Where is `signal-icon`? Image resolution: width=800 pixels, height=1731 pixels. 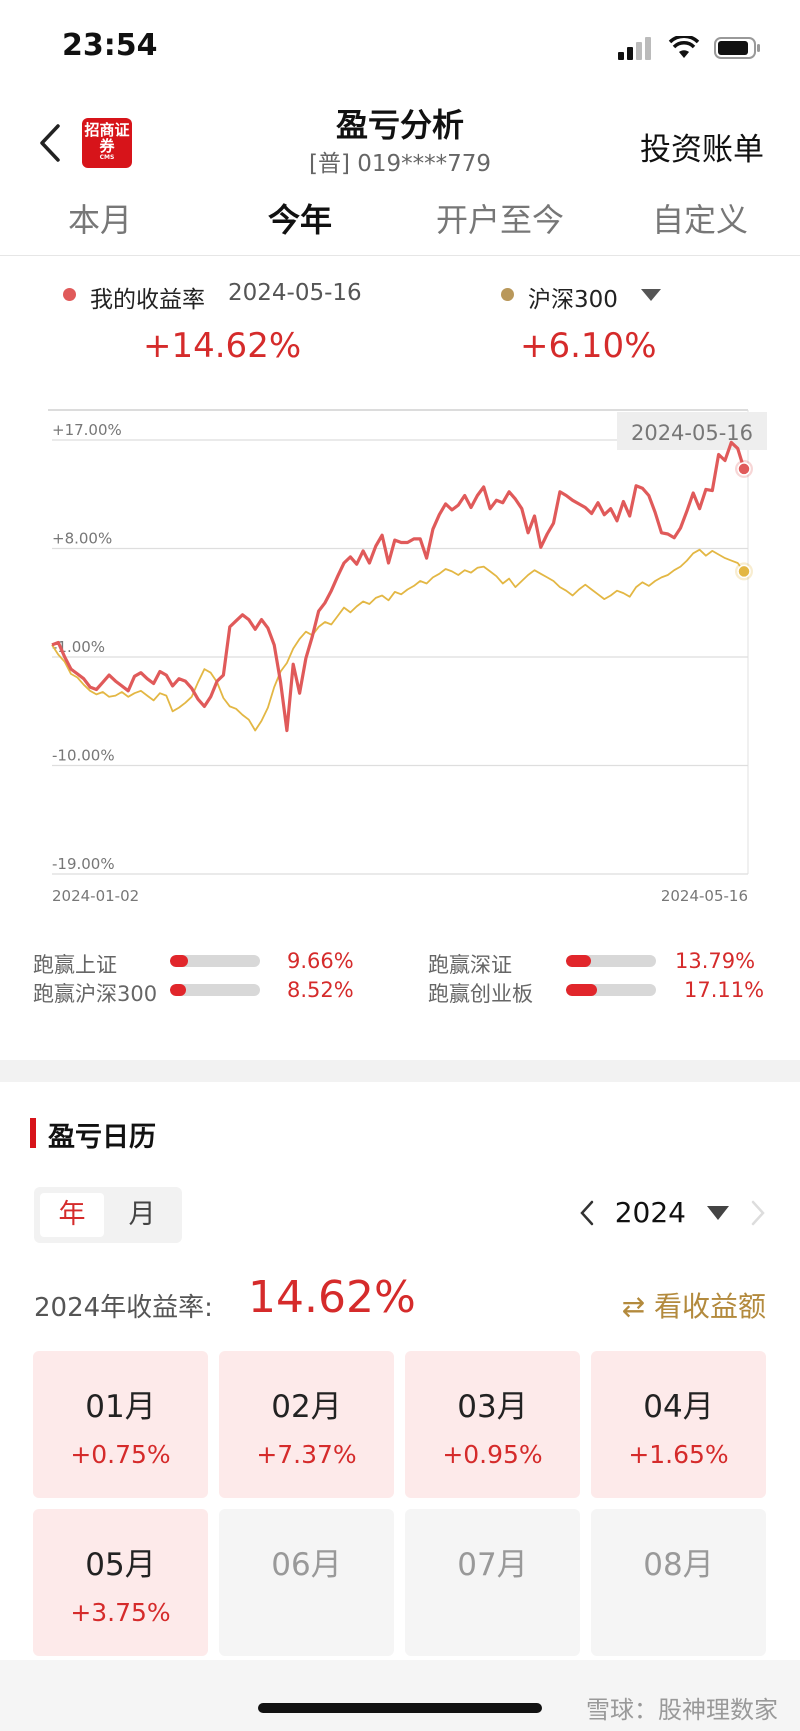 signal-icon is located at coordinates (634, 48).